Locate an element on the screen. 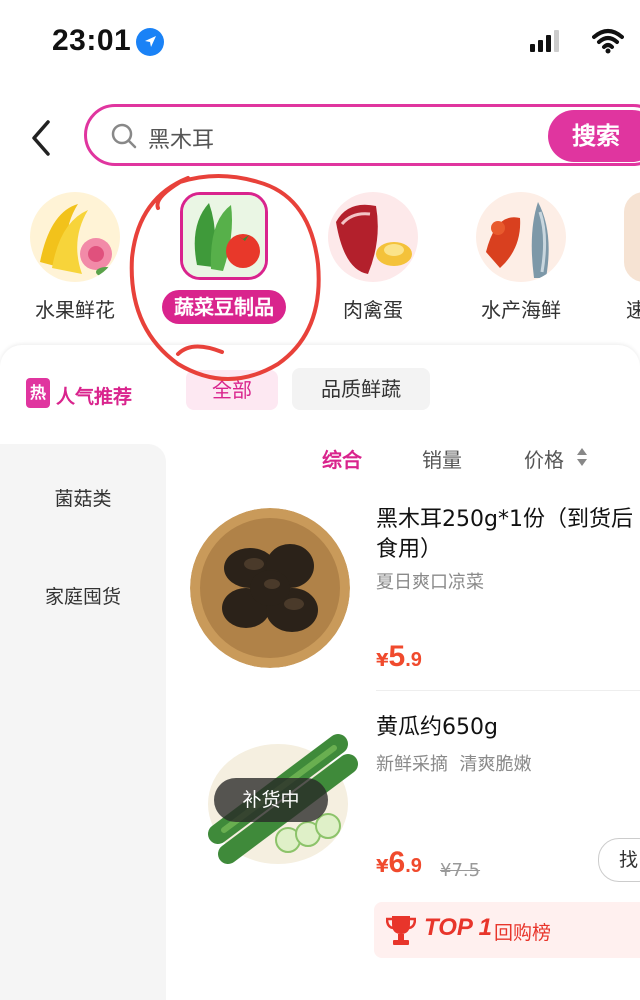  chevron-left-icon is located at coordinates (41, 138).